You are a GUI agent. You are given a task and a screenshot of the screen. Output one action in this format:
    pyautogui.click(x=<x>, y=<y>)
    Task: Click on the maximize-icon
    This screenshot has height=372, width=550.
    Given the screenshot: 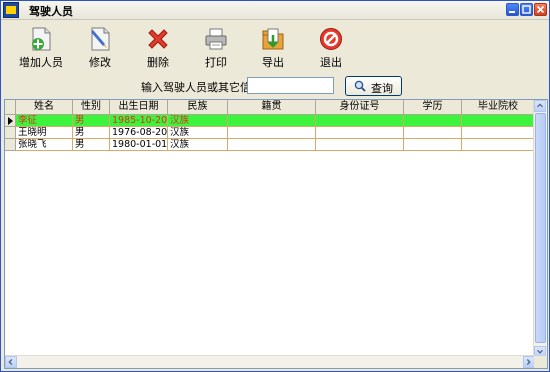 What is the action you would take?
    pyautogui.click(x=526, y=9)
    